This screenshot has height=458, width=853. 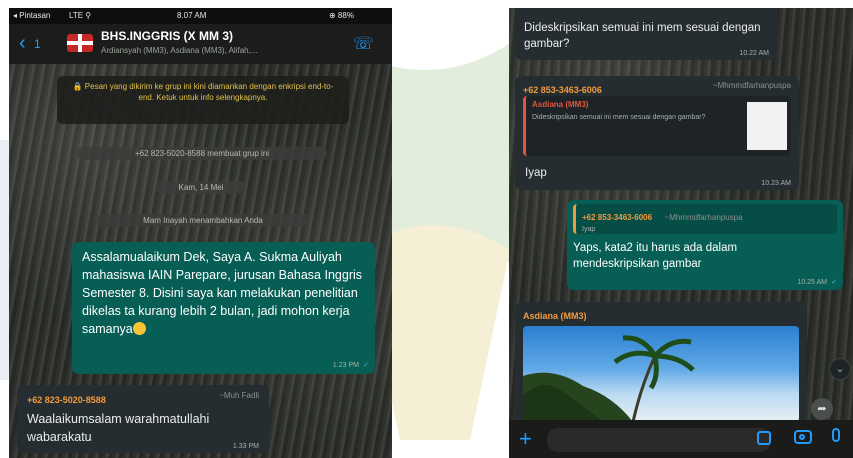 What do you see at coordinates (840, 369) in the screenshot?
I see `scroll-down-icon: ⌄` at bounding box center [840, 369].